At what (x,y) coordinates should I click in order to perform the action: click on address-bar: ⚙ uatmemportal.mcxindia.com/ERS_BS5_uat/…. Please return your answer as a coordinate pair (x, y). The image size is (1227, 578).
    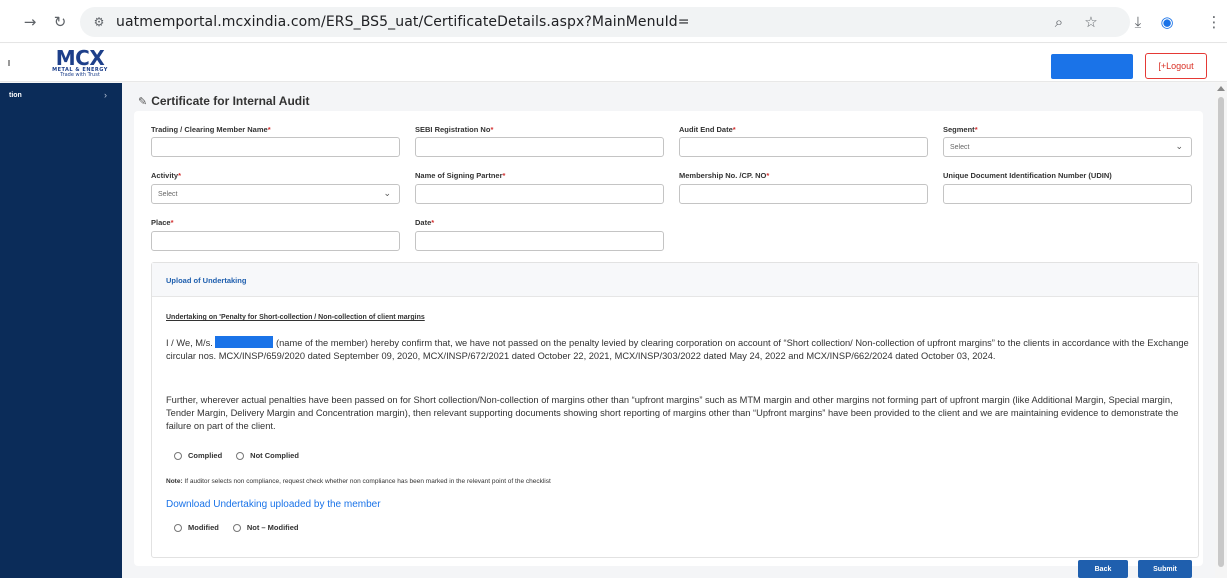
    Looking at the image, I should click on (605, 22).